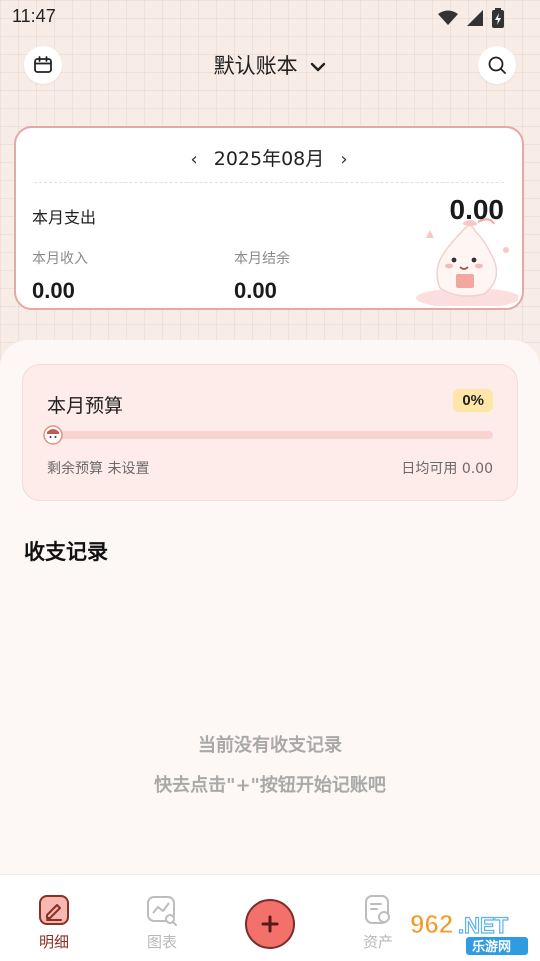 This screenshot has width=540, height=961. I want to click on budget-title: 本月预算, so click(85, 406).